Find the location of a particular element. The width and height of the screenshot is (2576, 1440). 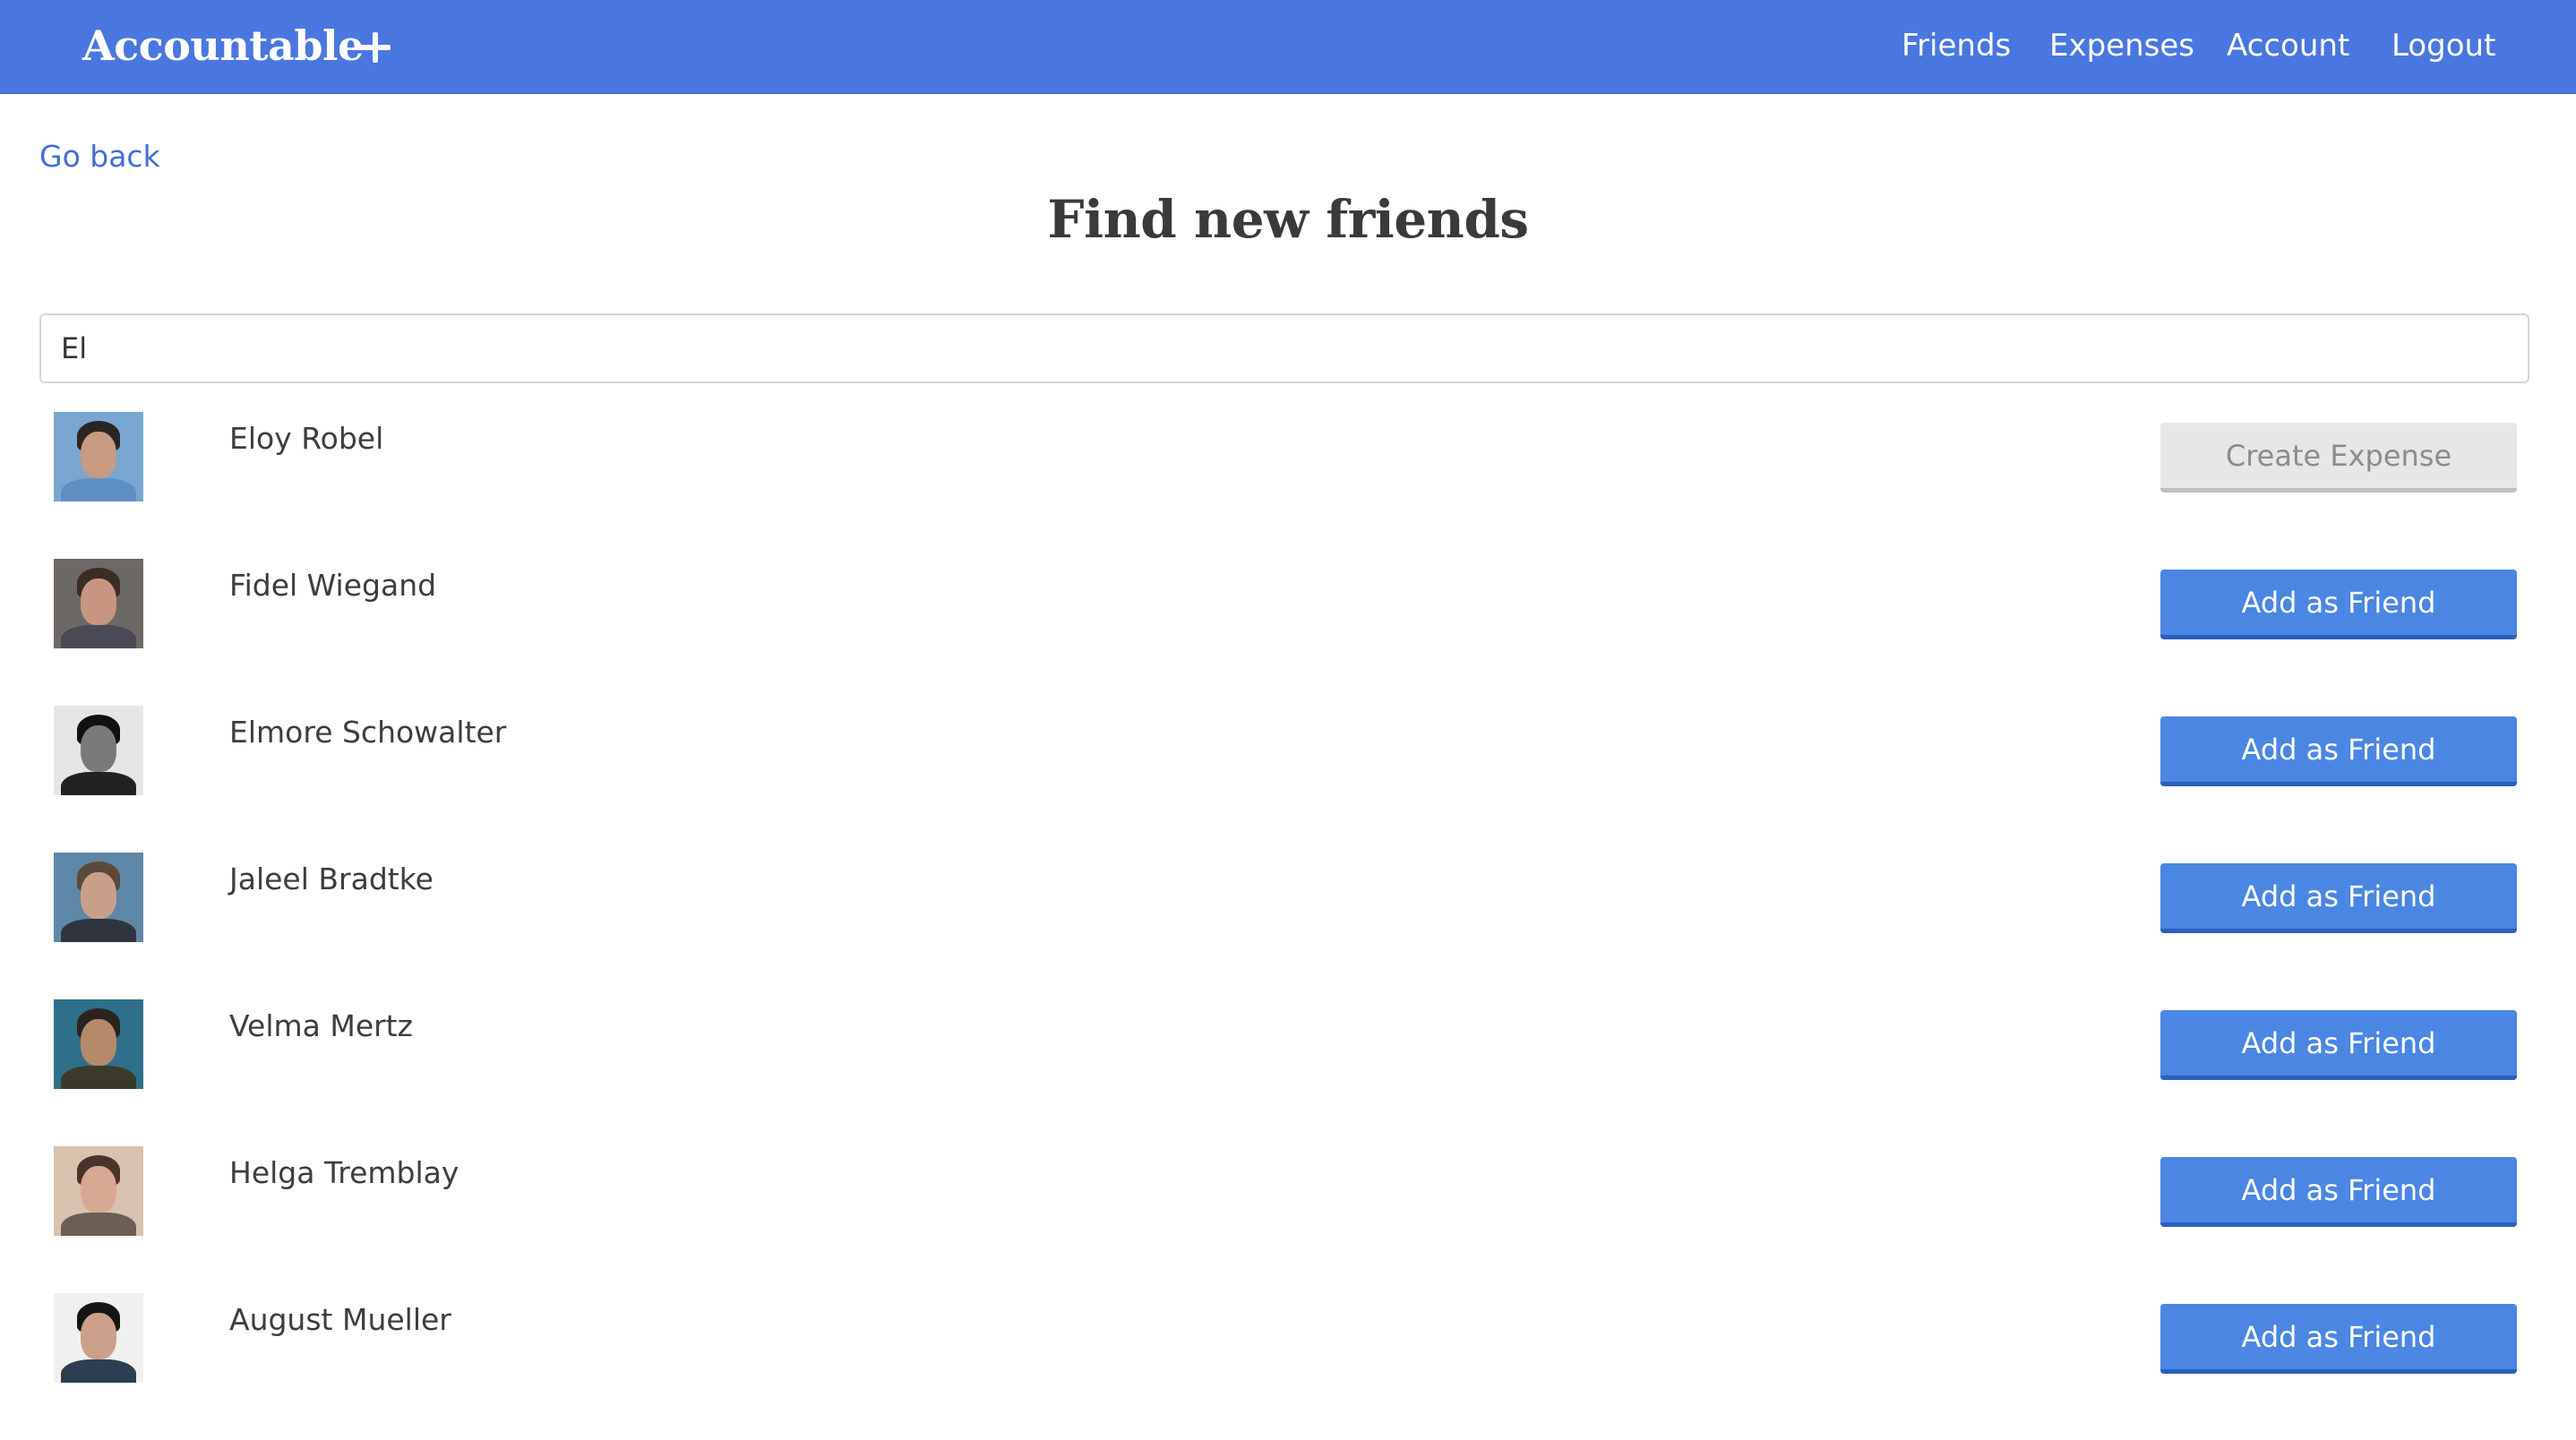

list-item: Helga Tremblay Add as Friend is located at coordinates (1288, 1220).